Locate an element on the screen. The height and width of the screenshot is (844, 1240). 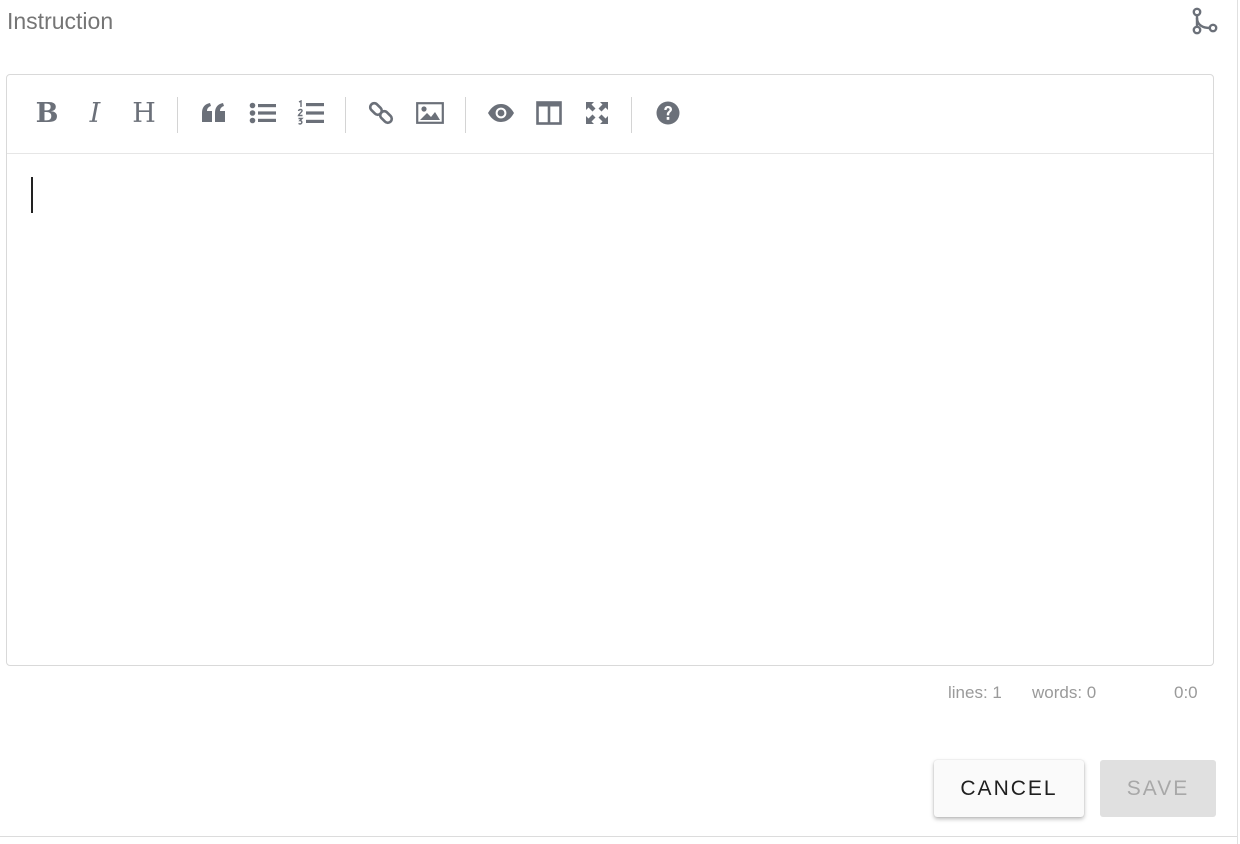
preview-icon is located at coordinates (501, 113).